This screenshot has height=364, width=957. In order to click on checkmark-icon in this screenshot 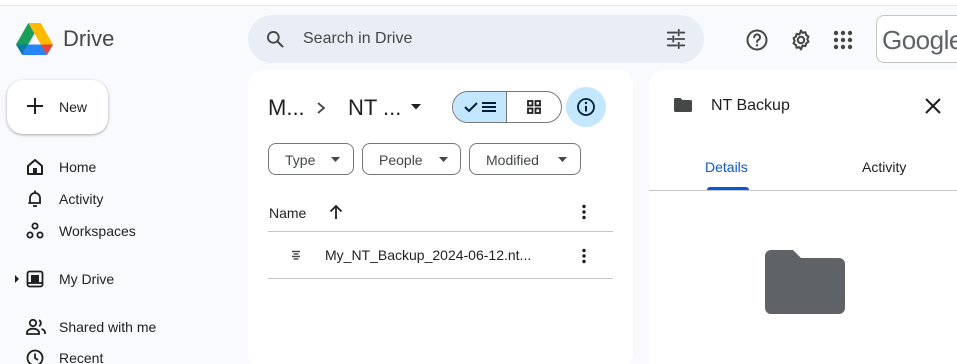, I will do `click(470, 107)`.